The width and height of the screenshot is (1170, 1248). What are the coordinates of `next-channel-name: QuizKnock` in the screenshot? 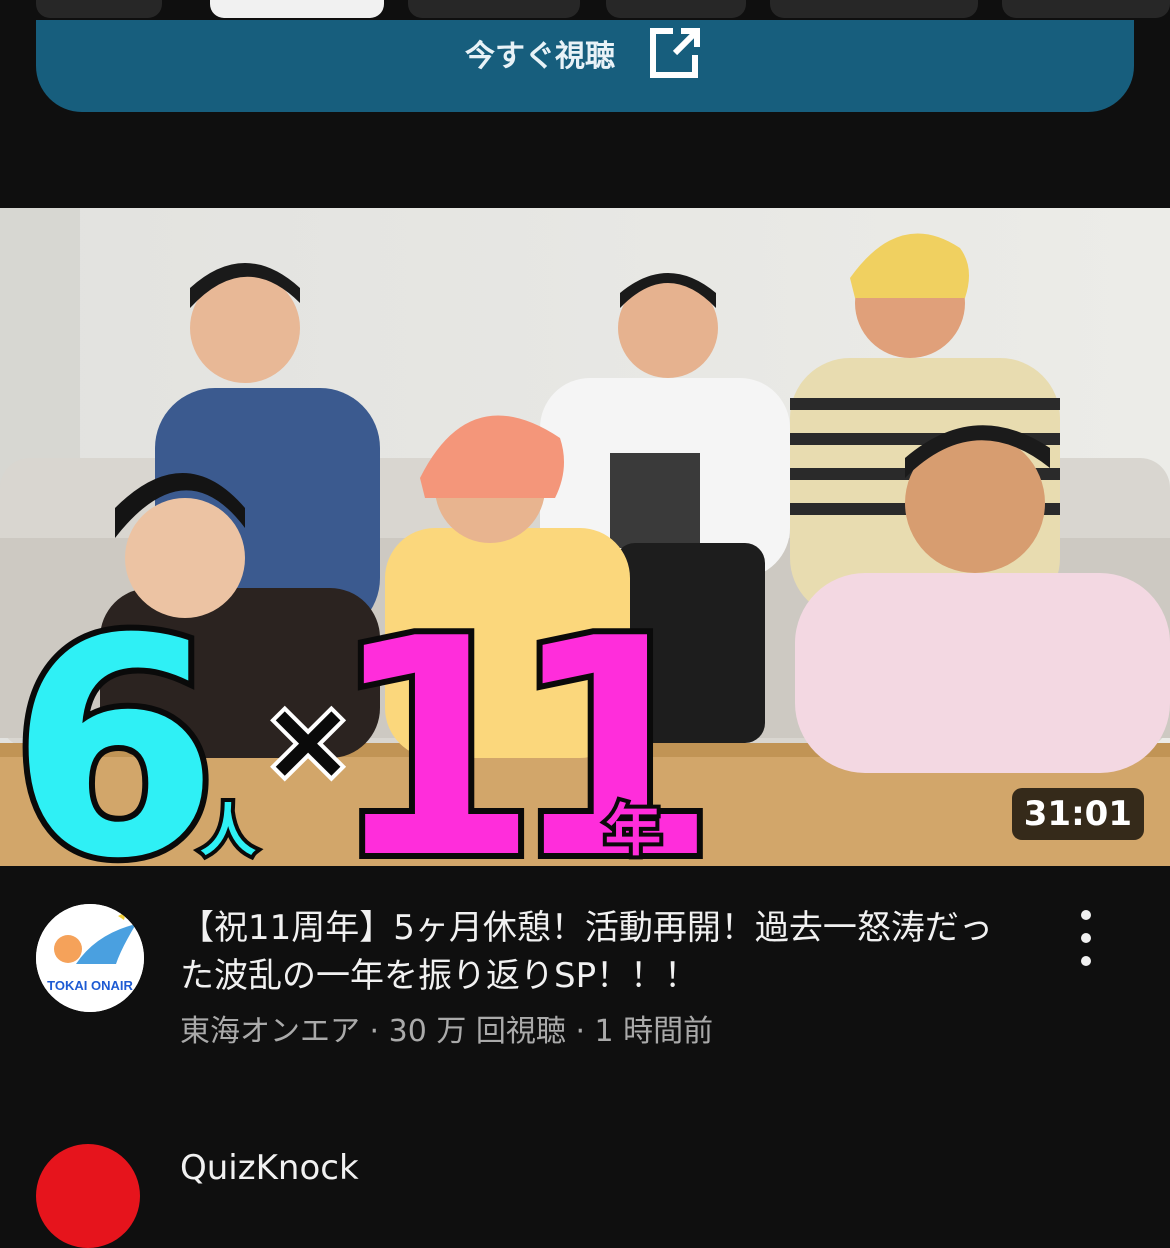 It's located at (269, 1168).